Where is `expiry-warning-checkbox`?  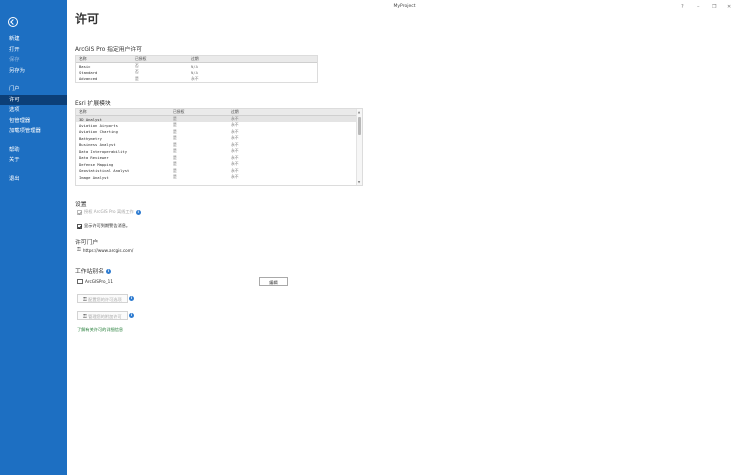
expiry-warning-checkbox is located at coordinates (79, 226).